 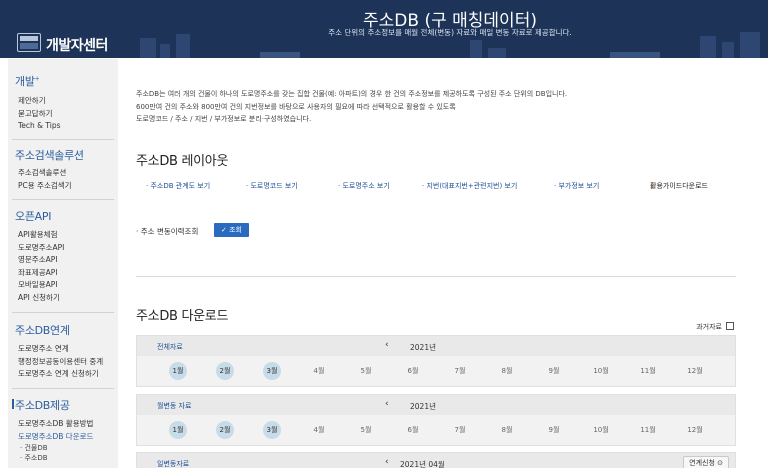 What do you see at coordinates (730, 326) in the screenshot?
I see `past-data-checkbox` at bounding box center [730, 326].